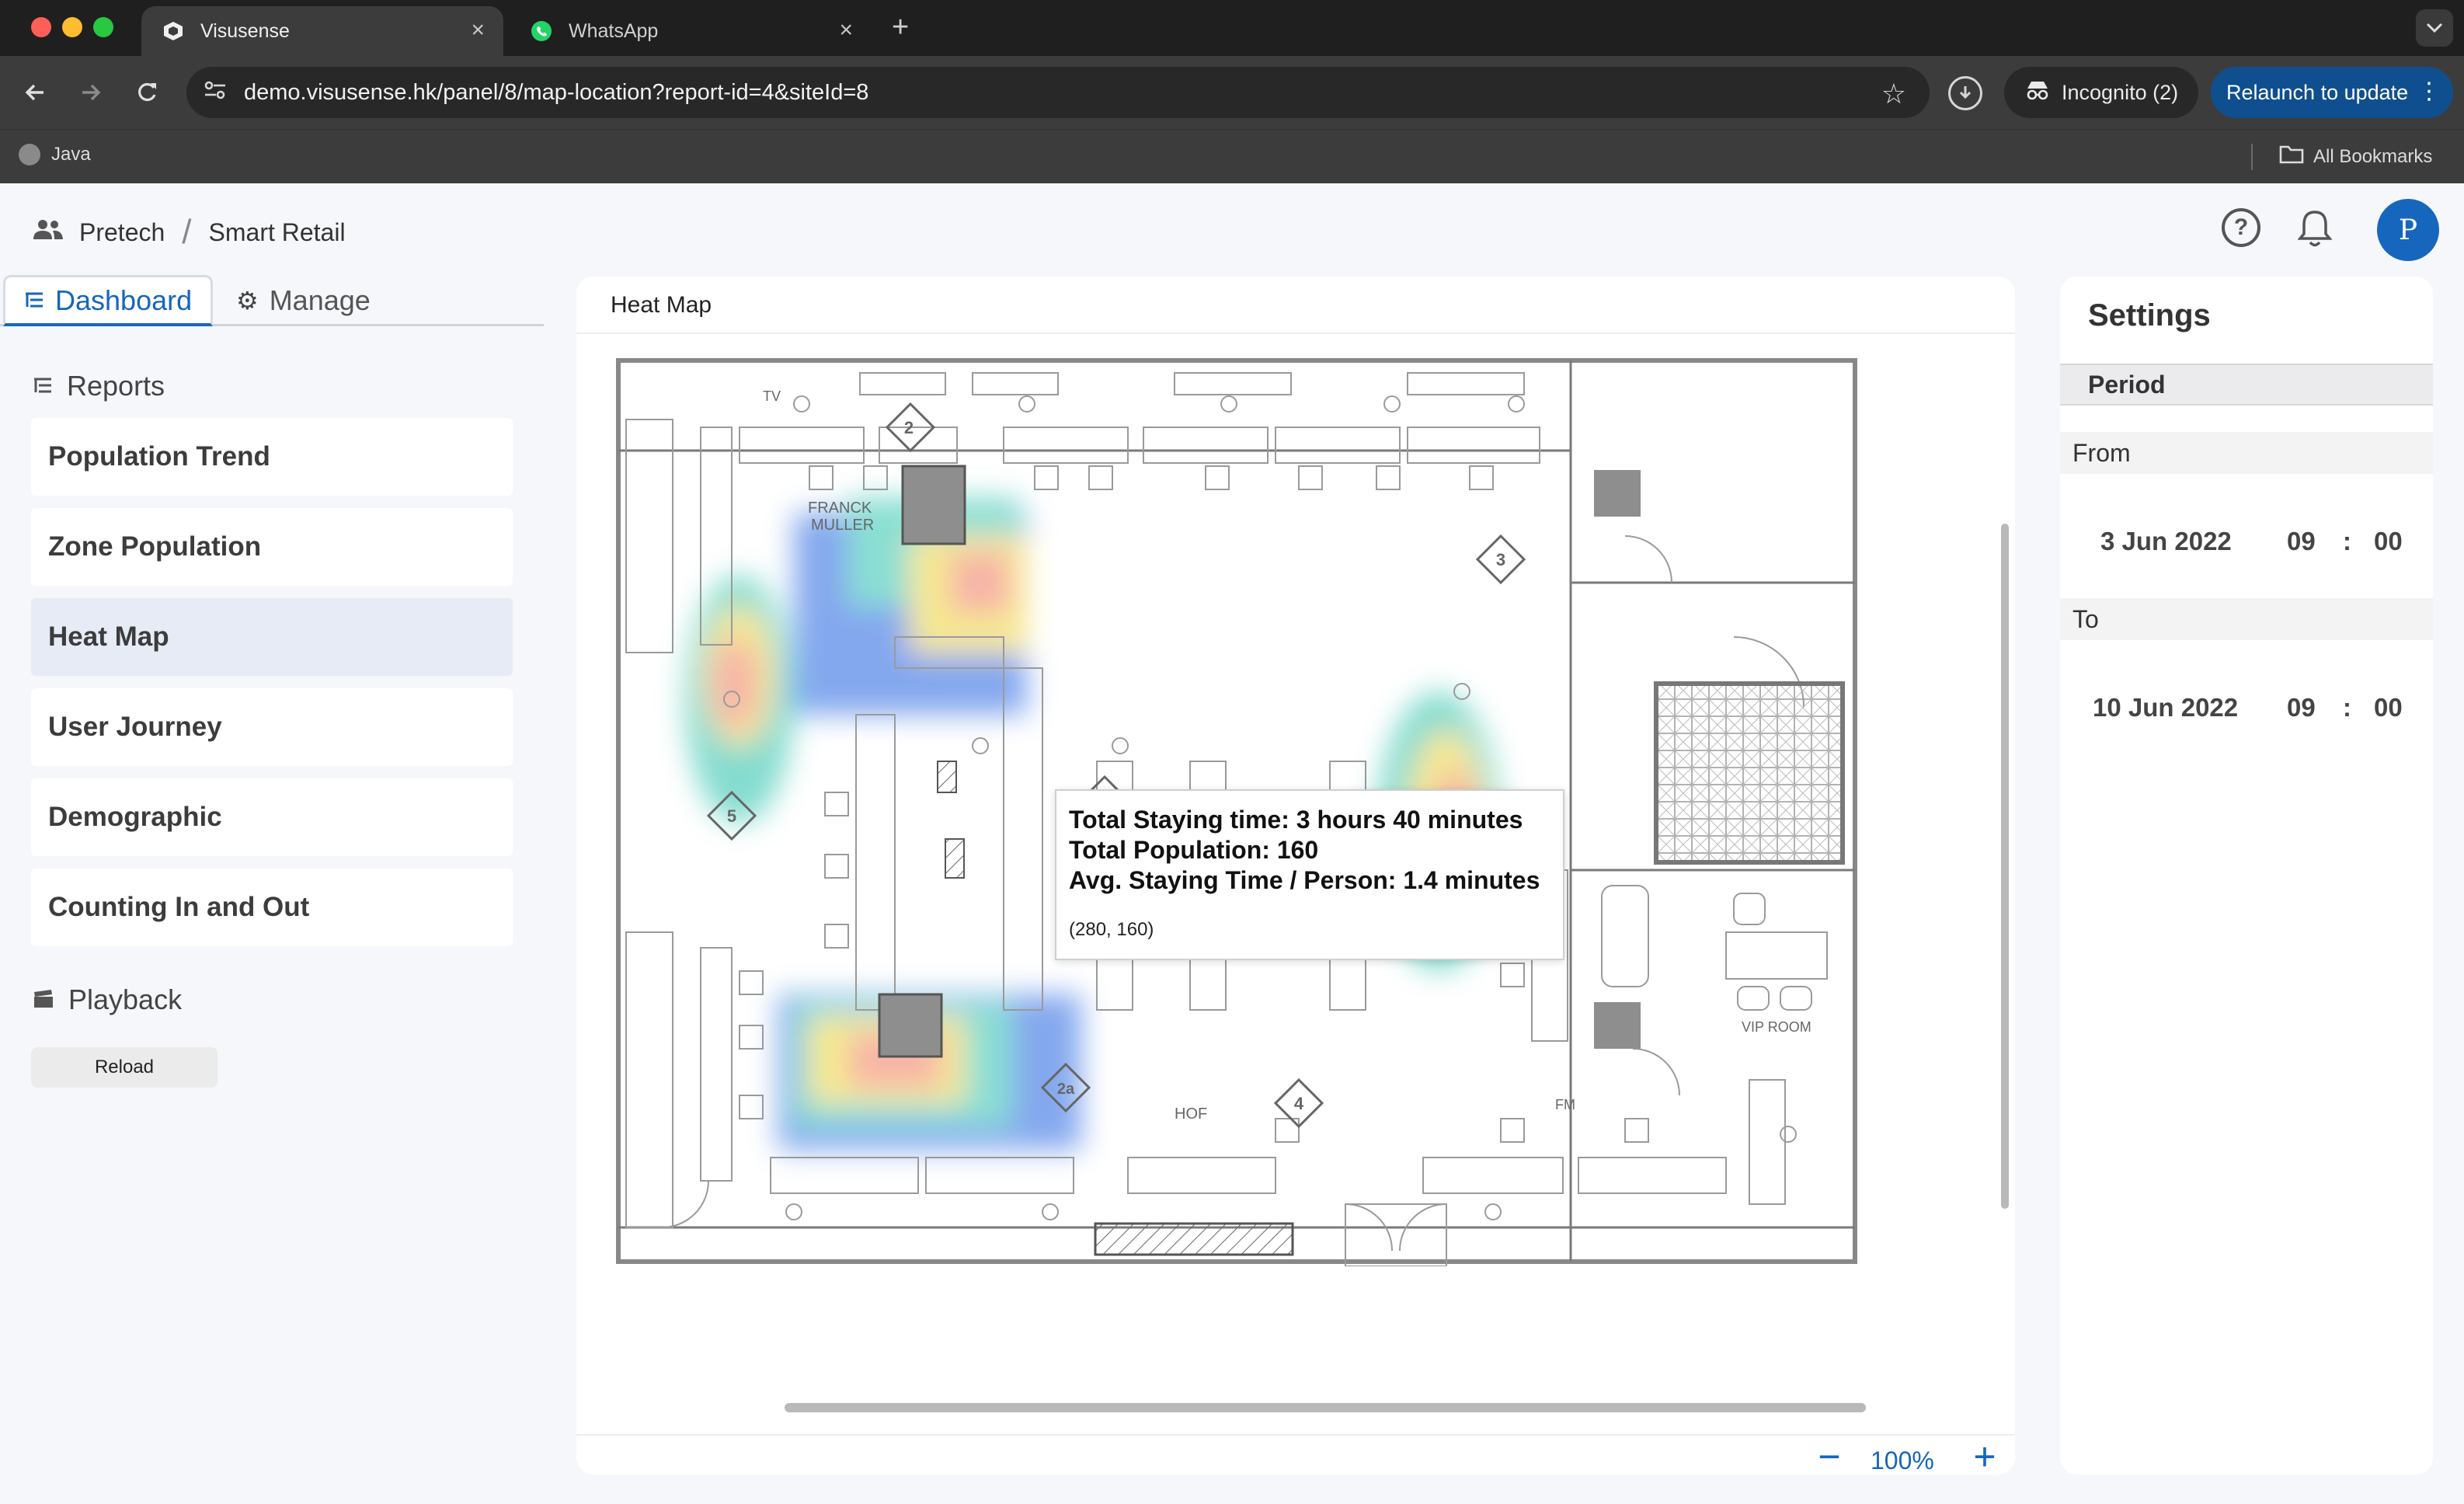  I want to click on from-date: 3 Jun 2022, so click(2166, 541).